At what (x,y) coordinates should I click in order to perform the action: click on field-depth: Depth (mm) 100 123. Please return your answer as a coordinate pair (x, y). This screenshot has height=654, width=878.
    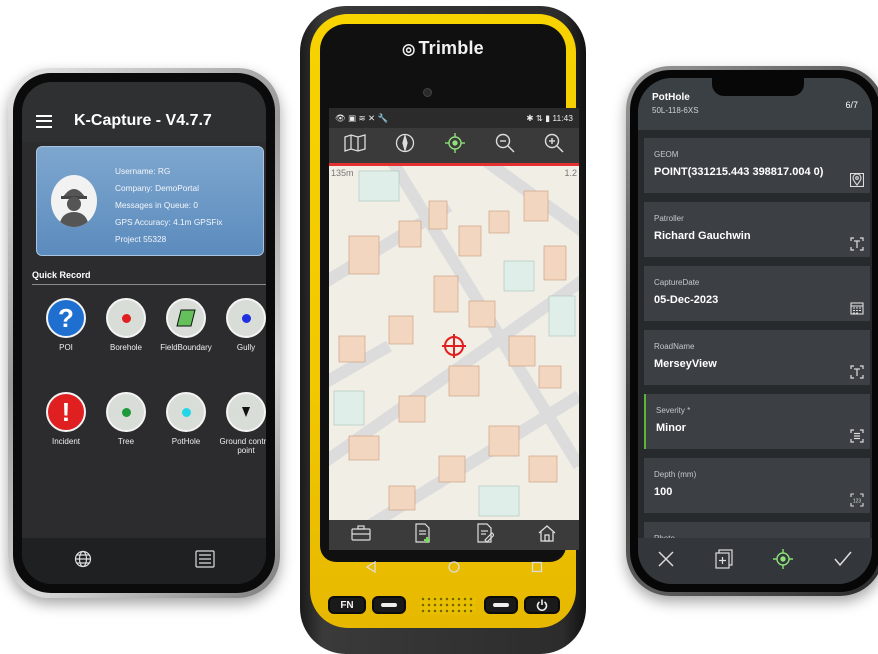
    Looking at the image, I should click on (757, 485).